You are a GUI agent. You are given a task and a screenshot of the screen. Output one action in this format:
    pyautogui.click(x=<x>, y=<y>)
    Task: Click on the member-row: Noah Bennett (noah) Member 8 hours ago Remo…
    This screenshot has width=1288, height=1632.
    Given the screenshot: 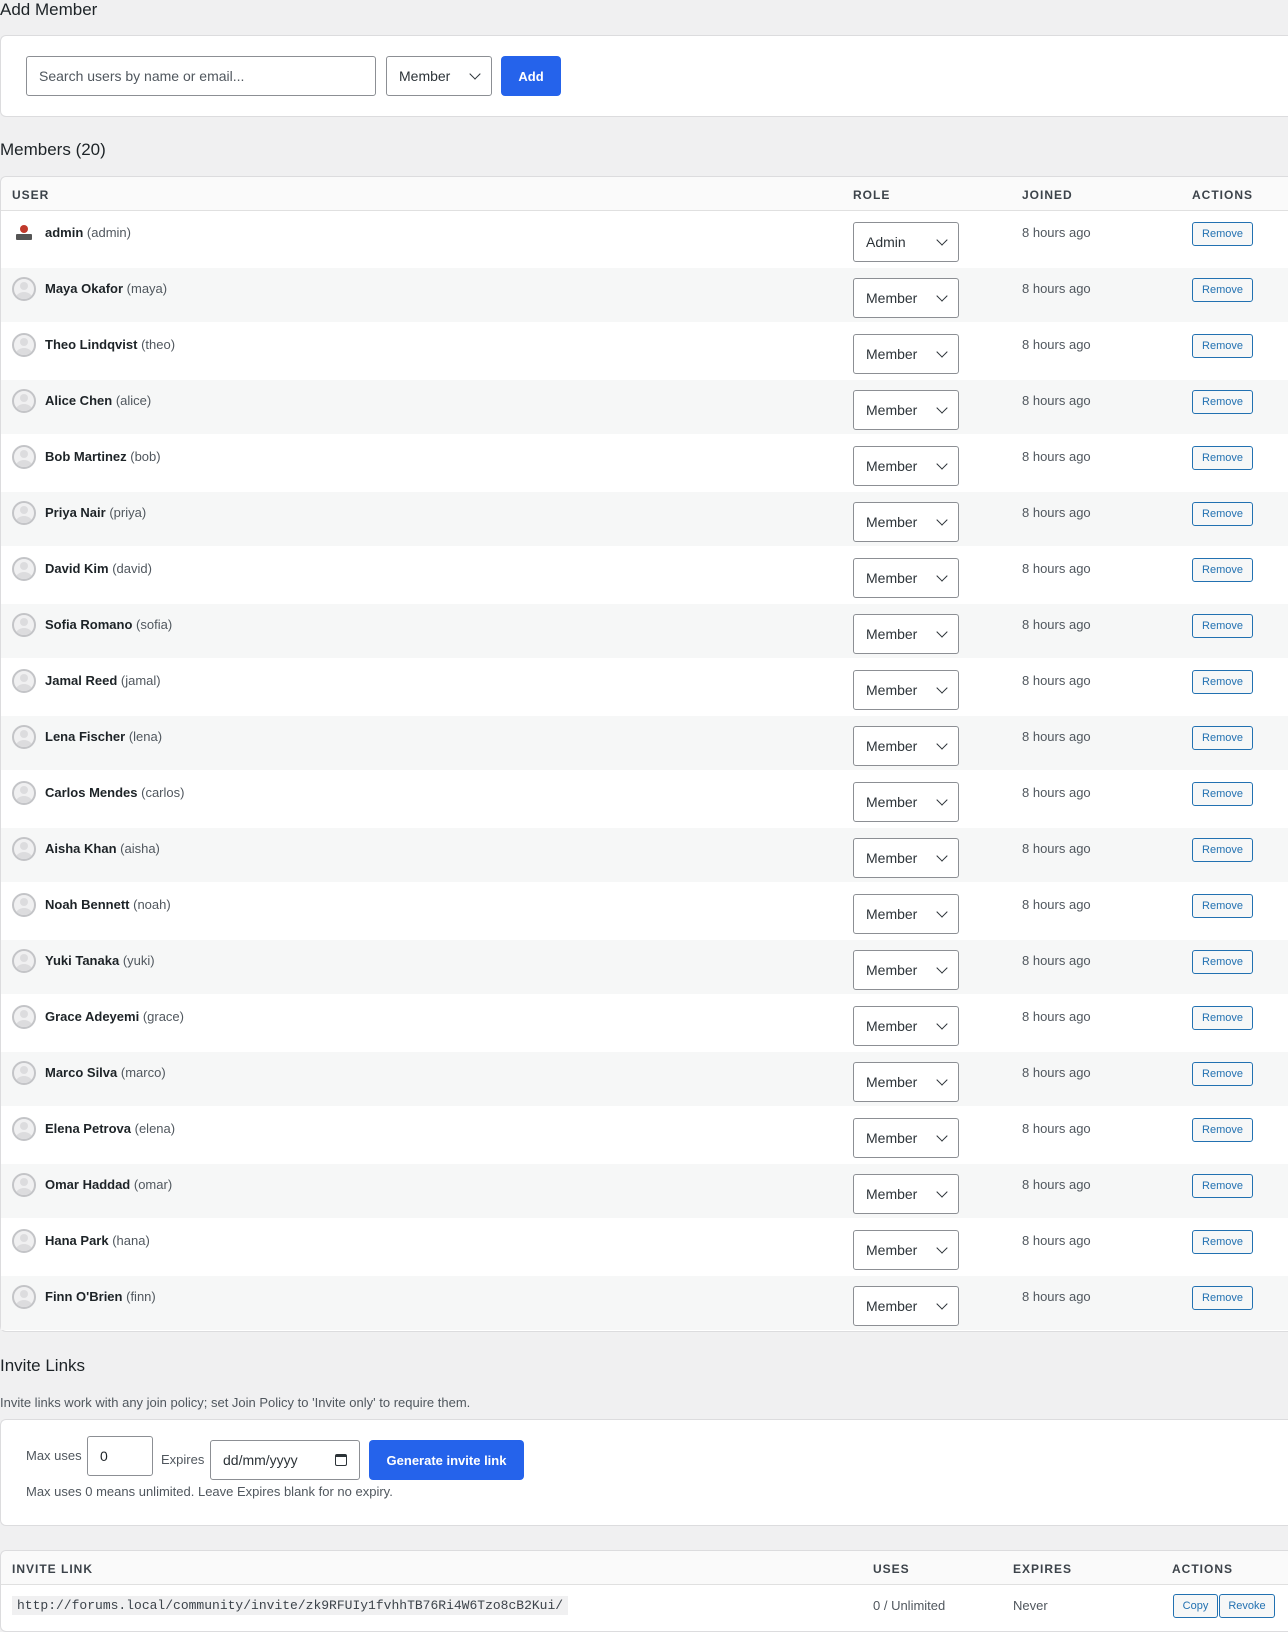 What is the action you would take?
    pyautogui.click(x=644, y=911)
    